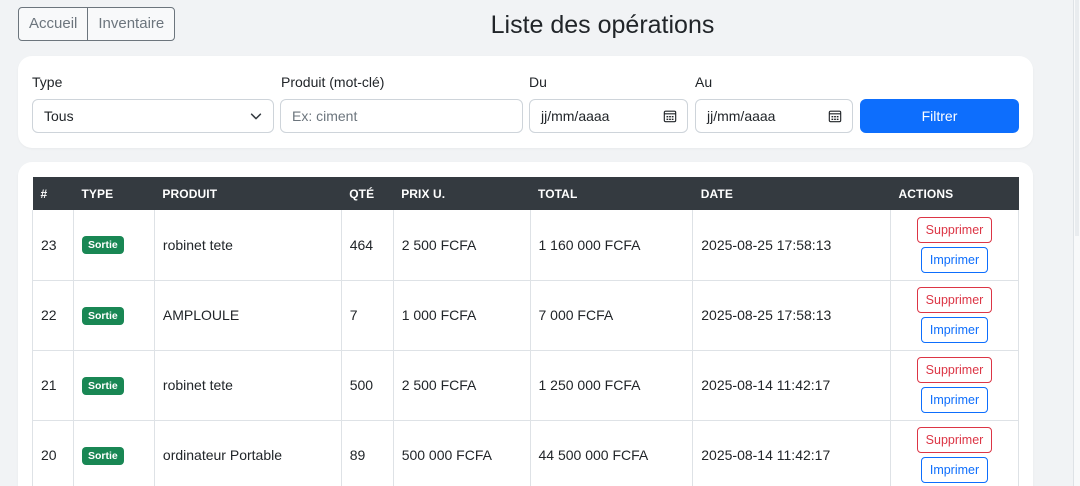  What do you see at coordinates (1076, 243) in the screenshot?
I see `page-scrollbar` at bounding box center [1076, 243].